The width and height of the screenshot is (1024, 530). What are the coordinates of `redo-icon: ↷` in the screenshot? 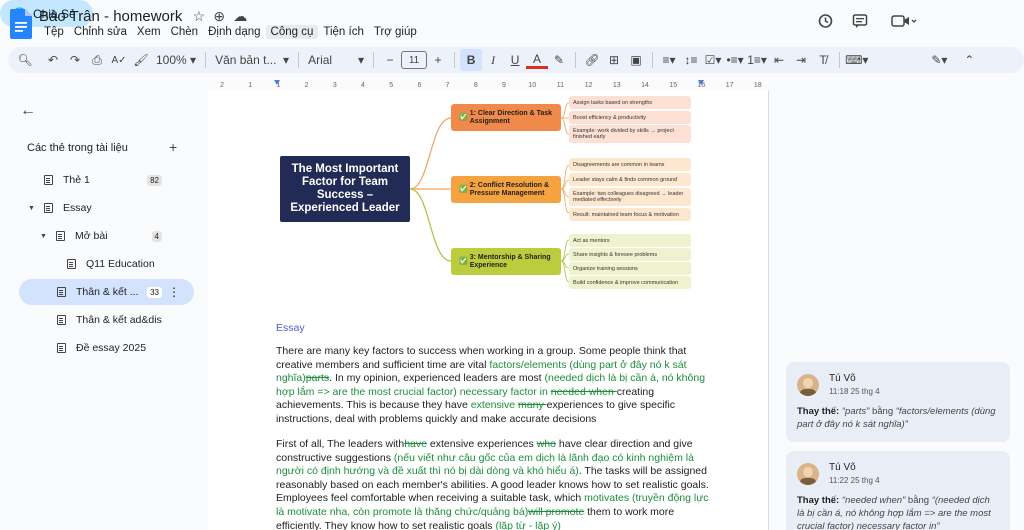 It's located at (75, 60).